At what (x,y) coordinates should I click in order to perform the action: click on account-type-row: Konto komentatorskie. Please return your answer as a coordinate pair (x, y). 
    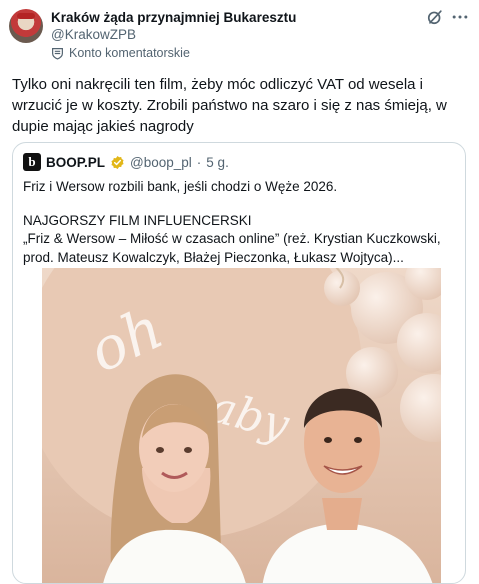
    Looking at the image, I should click on (120, 53).